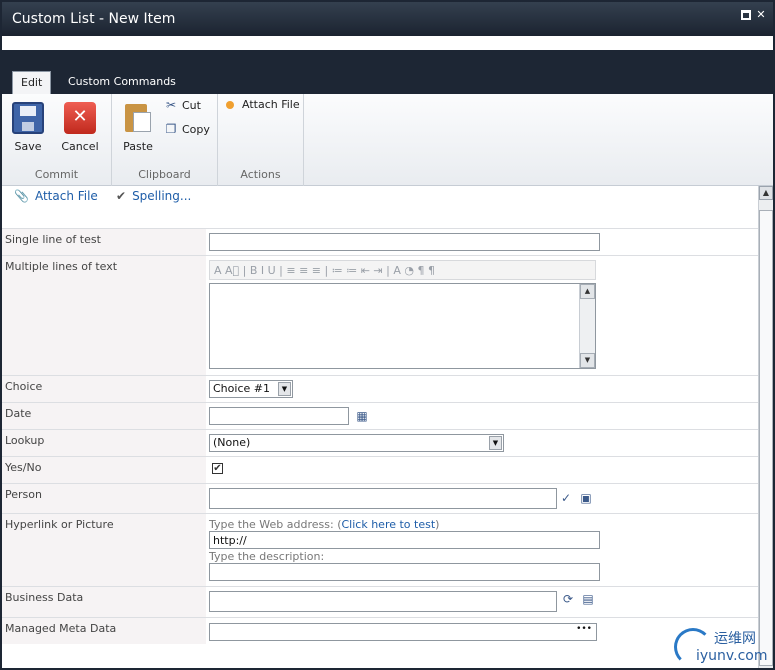 The height and width of the screenshot is (670, 775). Describe the element at coordinates (387, 43) in the screenshot. I see `title-strip` at that location.